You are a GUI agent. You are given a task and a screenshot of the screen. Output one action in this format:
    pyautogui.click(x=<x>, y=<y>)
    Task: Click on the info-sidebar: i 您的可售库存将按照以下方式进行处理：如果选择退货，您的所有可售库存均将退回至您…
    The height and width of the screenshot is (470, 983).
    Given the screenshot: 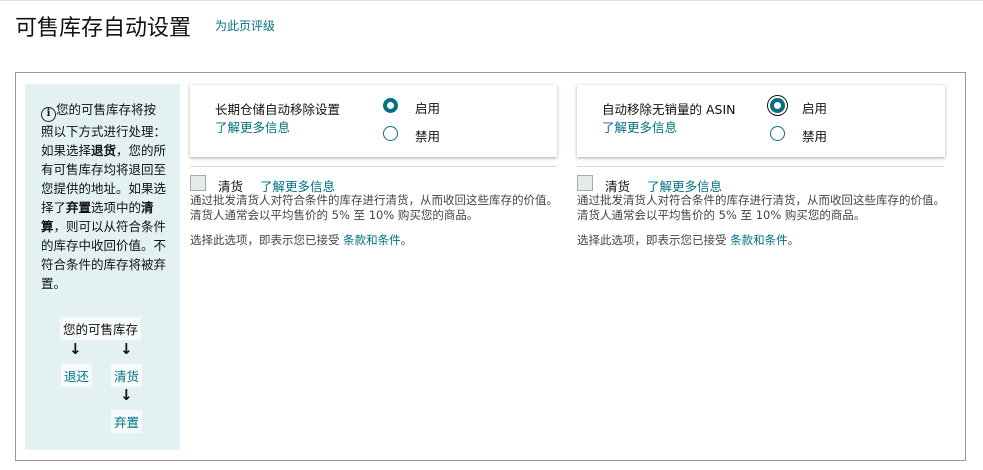 What is the action you would take?
    pyautogui.click(x=102, y=267)
    